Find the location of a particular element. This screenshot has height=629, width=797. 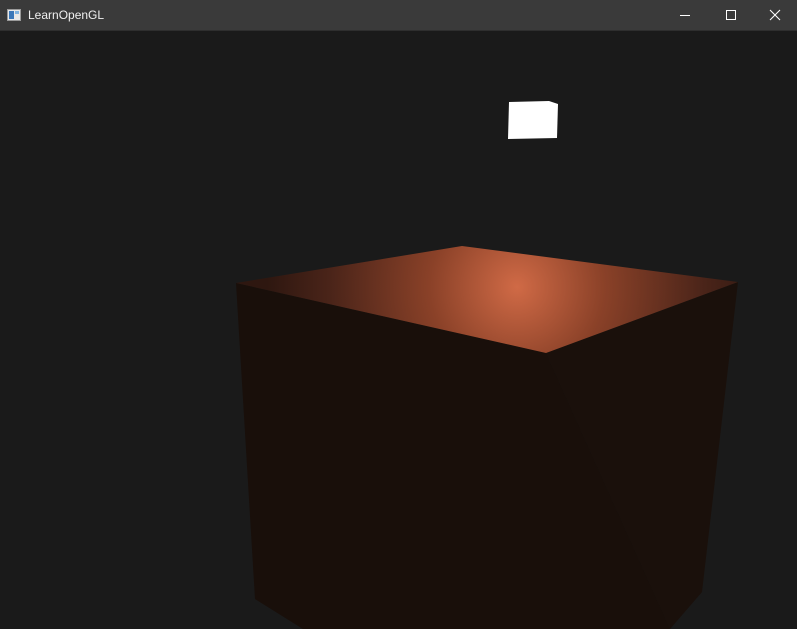

close-button is located at coordinates (774, 15).